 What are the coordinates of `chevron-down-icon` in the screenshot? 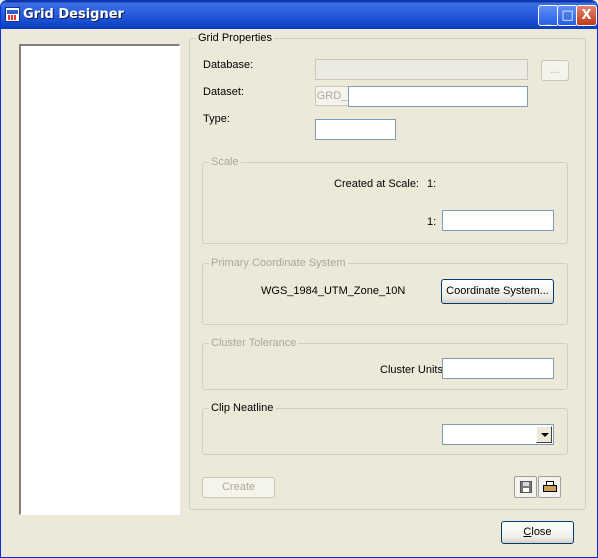 It's located at (544, 434).